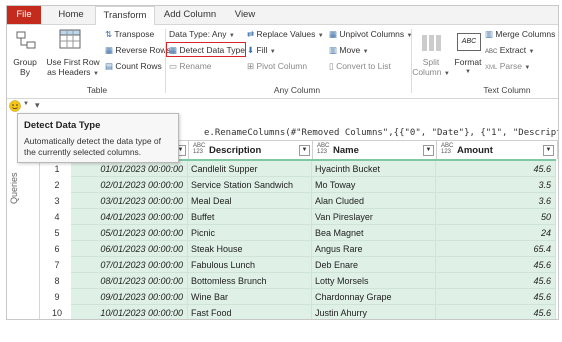 The image size is (562, 342). Describe the element at coordinates (129, 281) in the screenshot. I see `date-cell: 08/01/2023 00:00:00` at that location.